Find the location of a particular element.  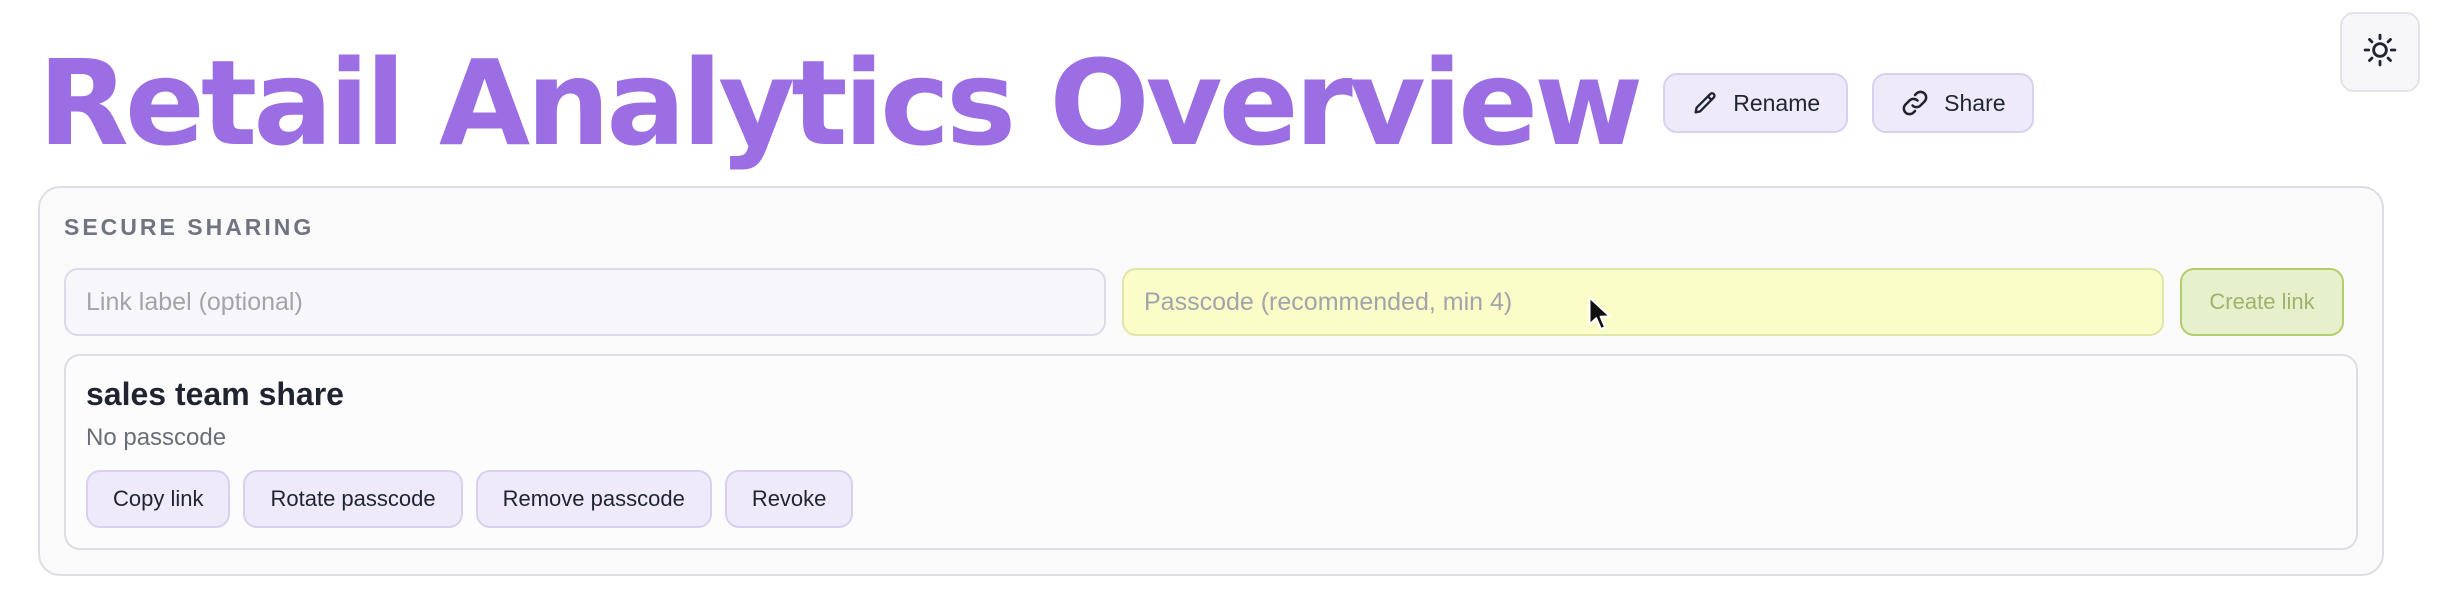

remove-passcode-button: Remove passcode is located at coordinates (593, 499).